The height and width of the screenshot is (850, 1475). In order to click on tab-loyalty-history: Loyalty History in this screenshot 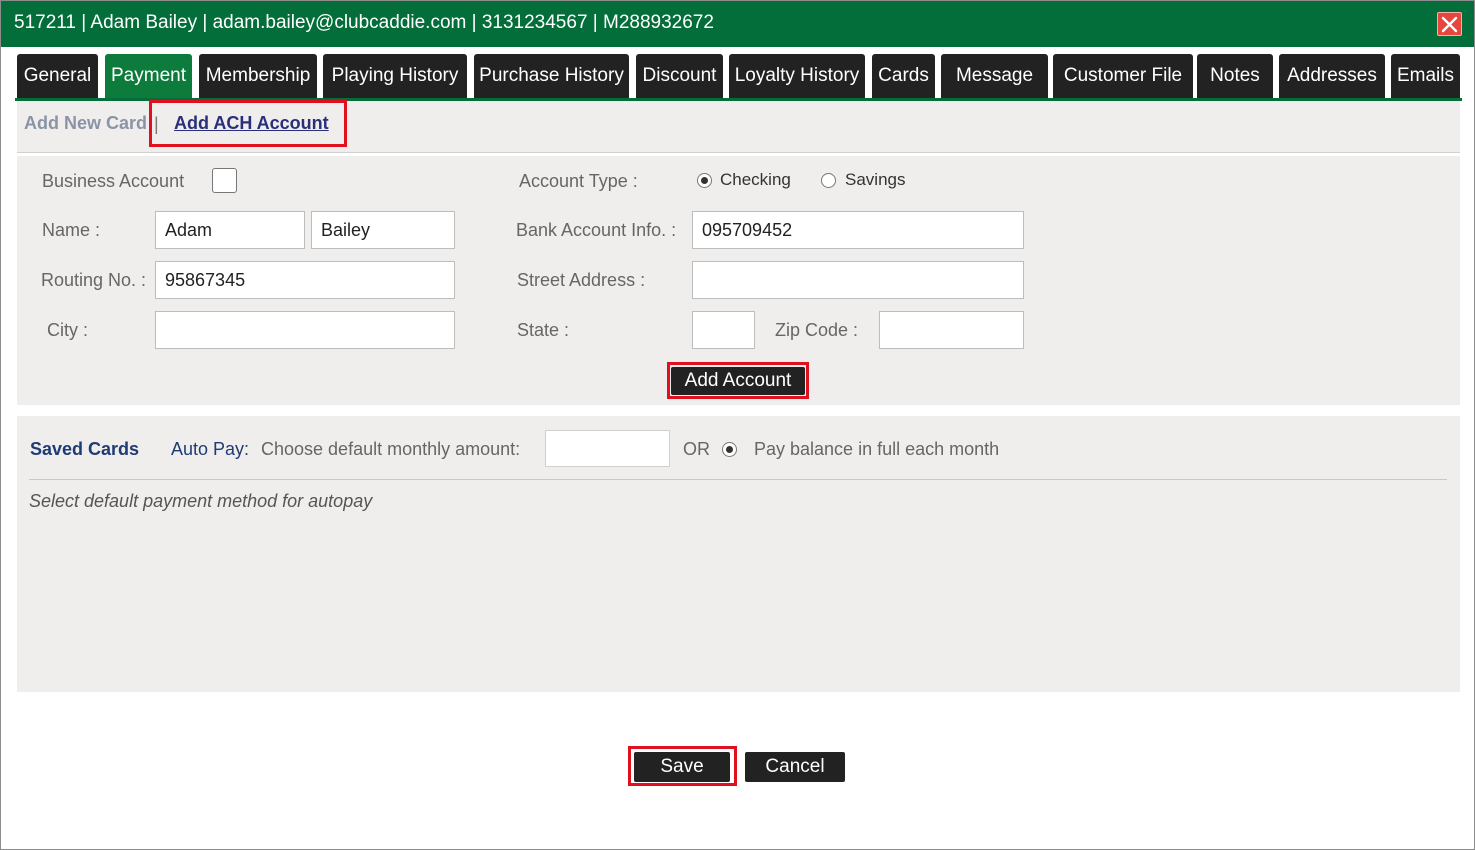, I will do `click(797, 76)`.